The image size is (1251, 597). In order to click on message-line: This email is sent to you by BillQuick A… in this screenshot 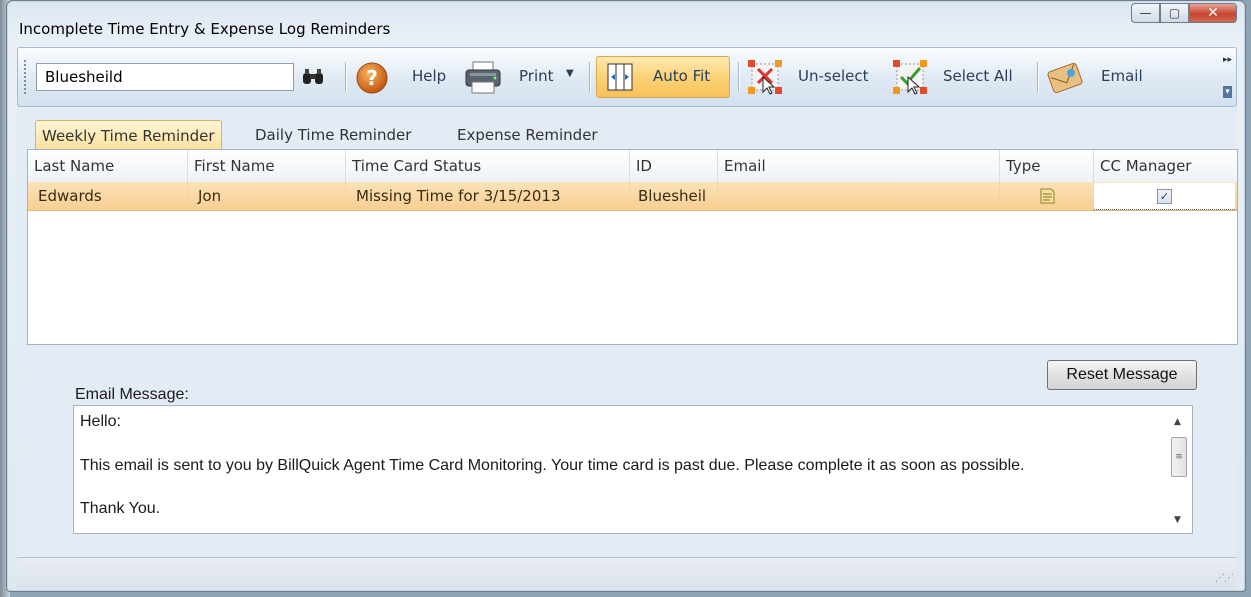, I will do `click(552, 465)`.